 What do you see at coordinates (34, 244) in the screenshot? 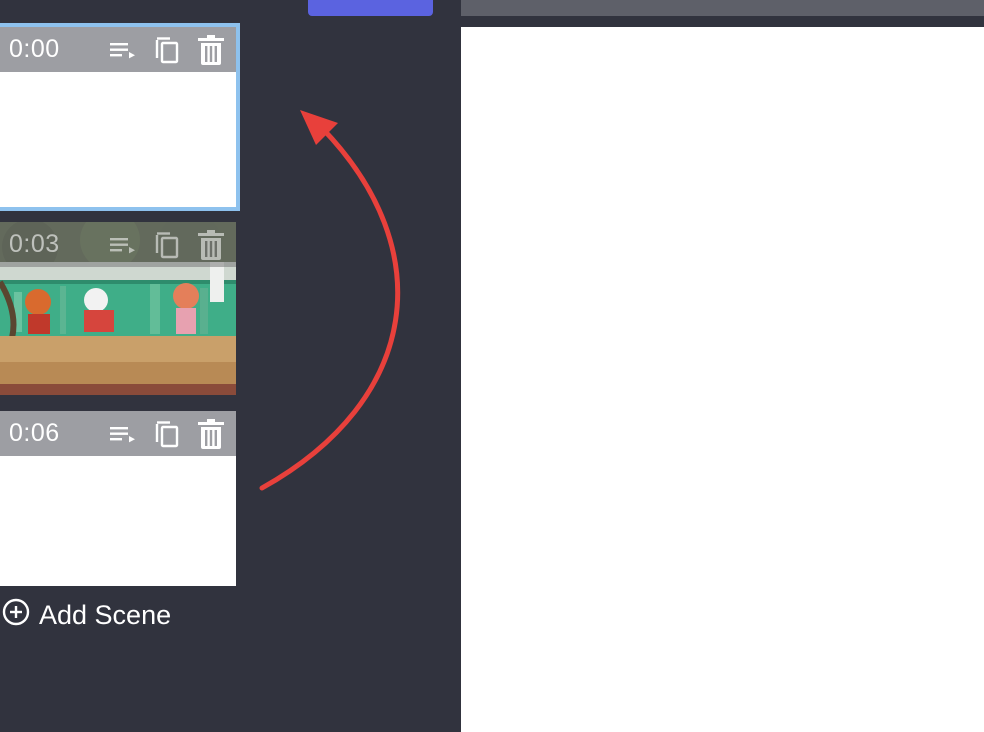
I see `scene-time: 0:03` at bounding box center [34, 244].